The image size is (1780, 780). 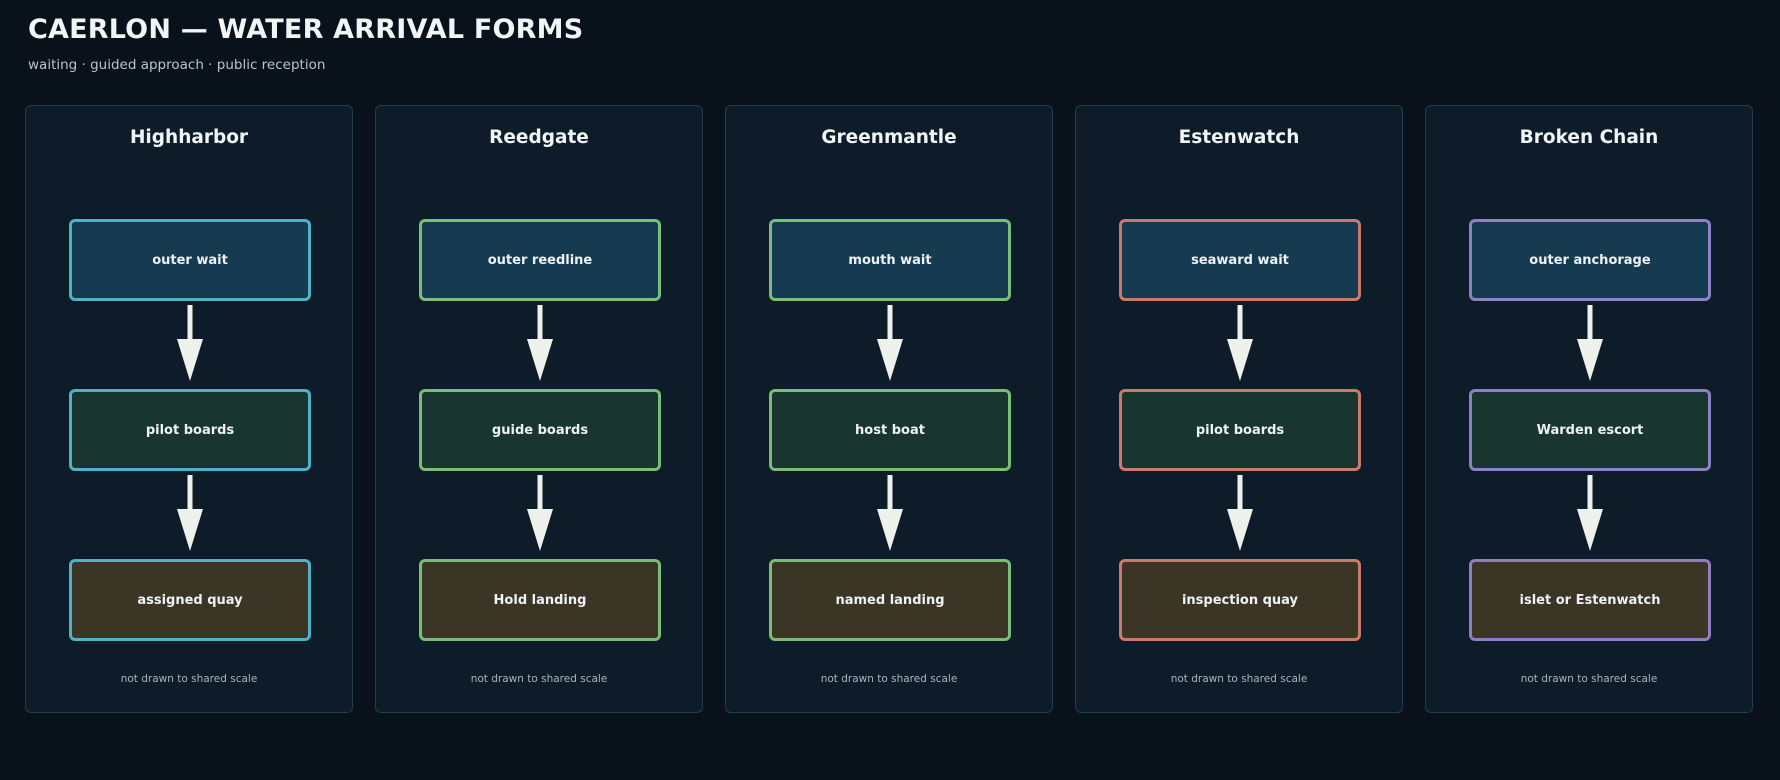 What do you see at coordinates (540, 600) in the screenshot?
I see `step-node-landing: Hold landing` at bounding box center [540, 600].